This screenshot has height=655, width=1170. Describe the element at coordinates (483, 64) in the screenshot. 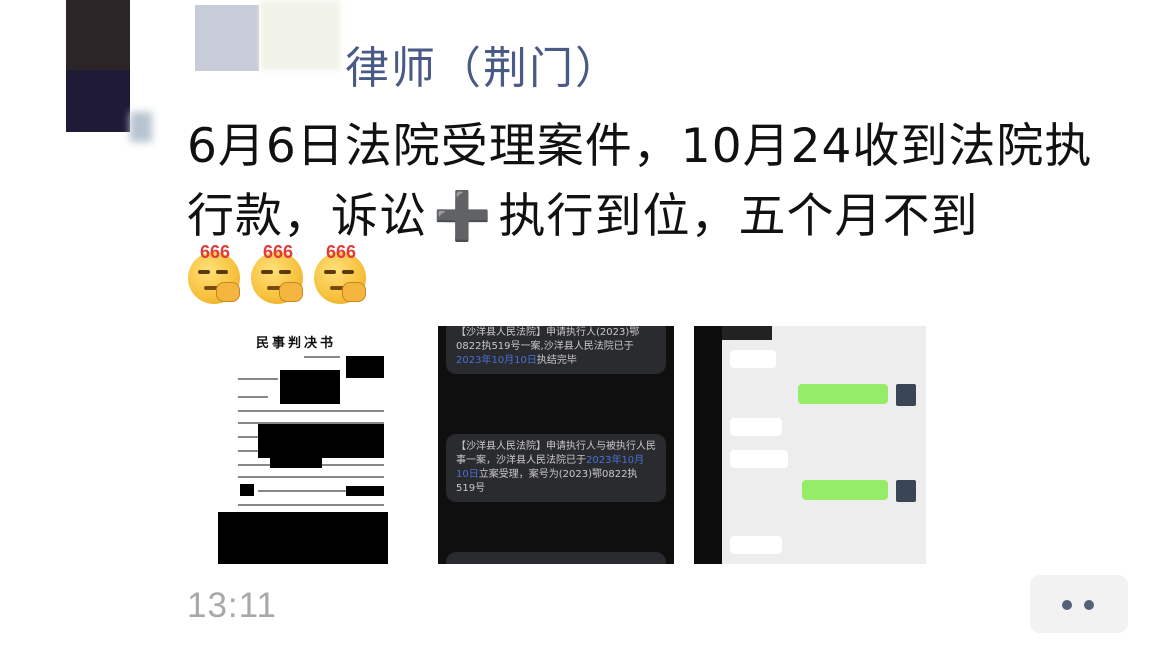

I see `author-name: 律师（荆门）` at that location.